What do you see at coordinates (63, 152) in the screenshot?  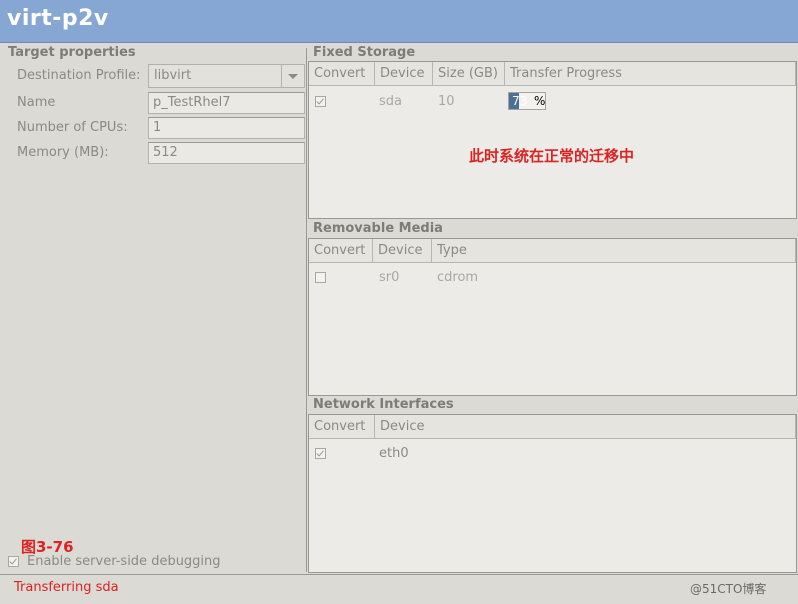 I see `memory-label: Memory (MB):` at bounding box center [63, 152].